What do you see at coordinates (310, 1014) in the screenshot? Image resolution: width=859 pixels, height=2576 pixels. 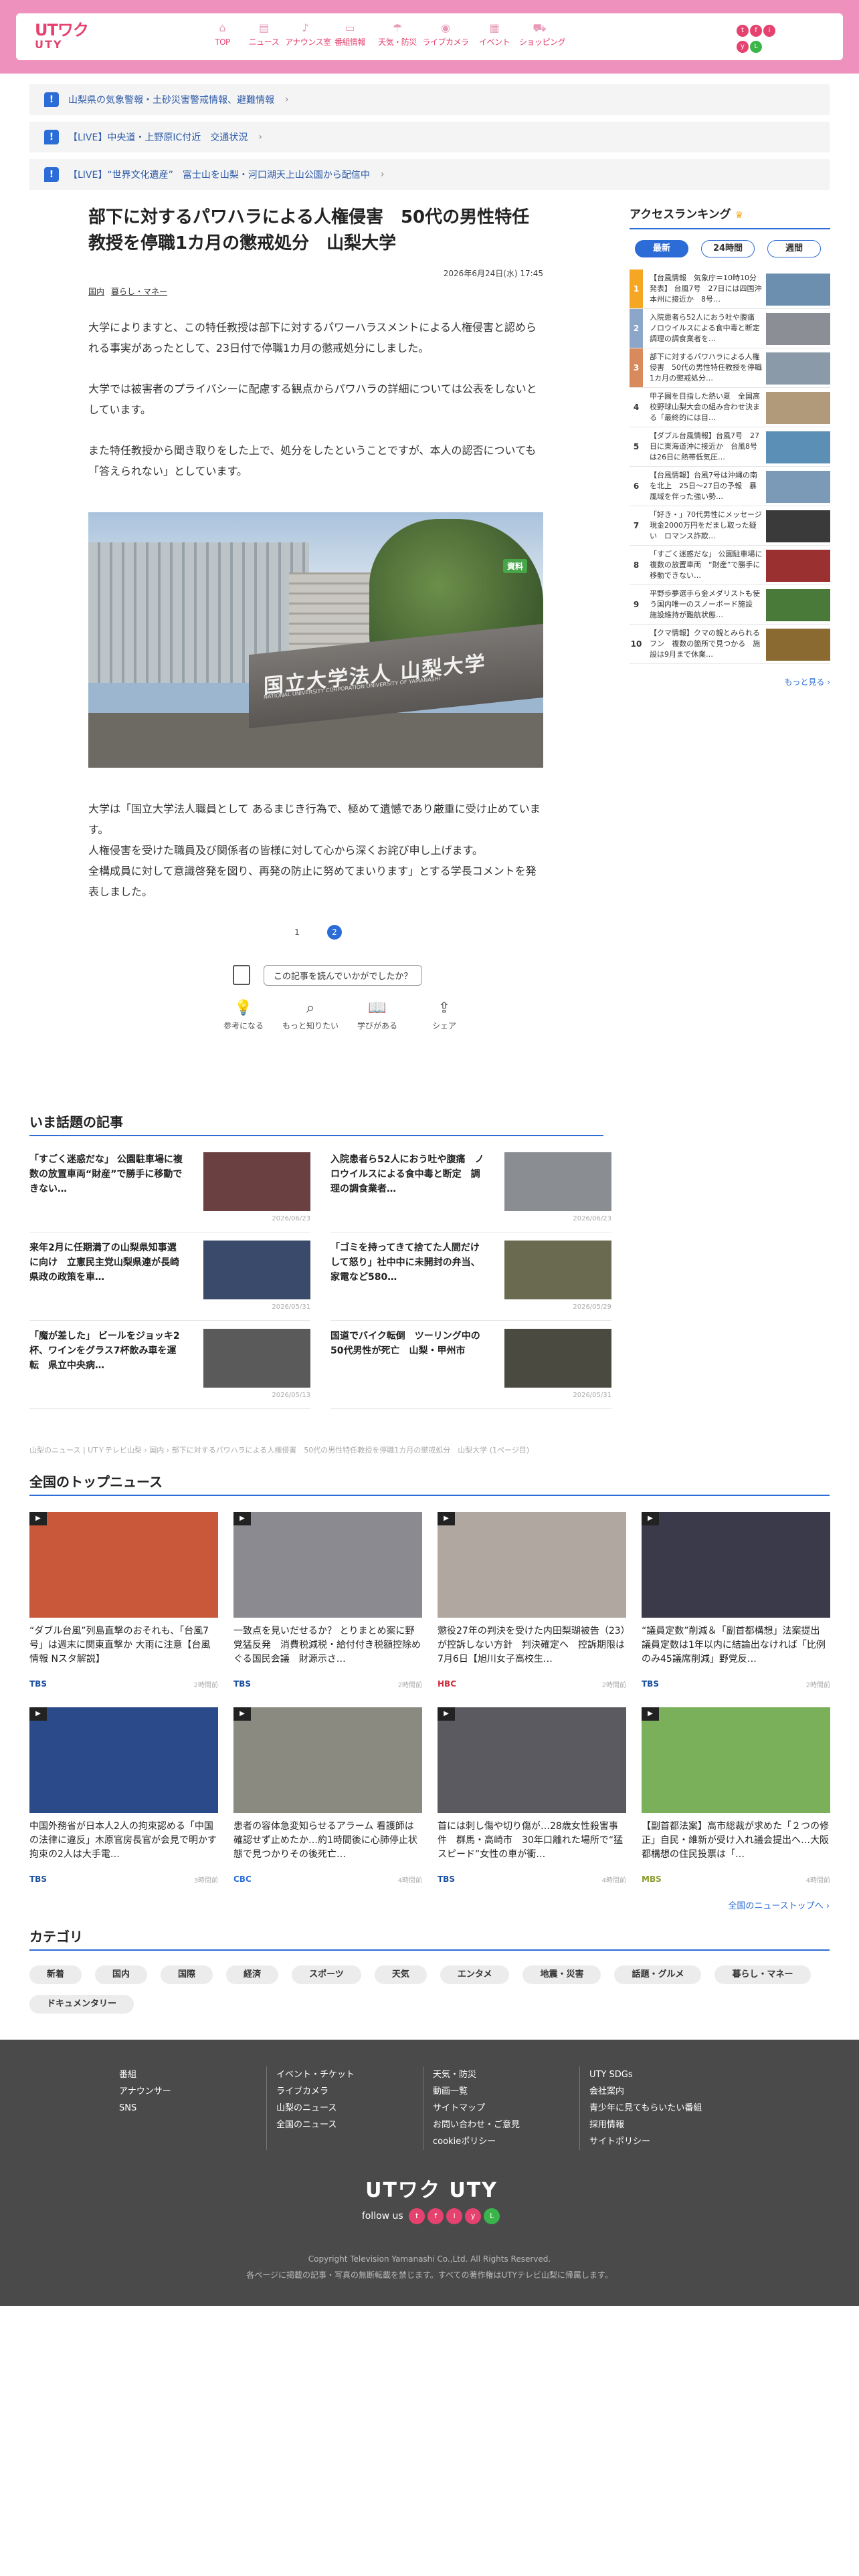 I see `reaction-want-more-button: ⌕ もっと知りたい` at bounding box center [310, 1014].